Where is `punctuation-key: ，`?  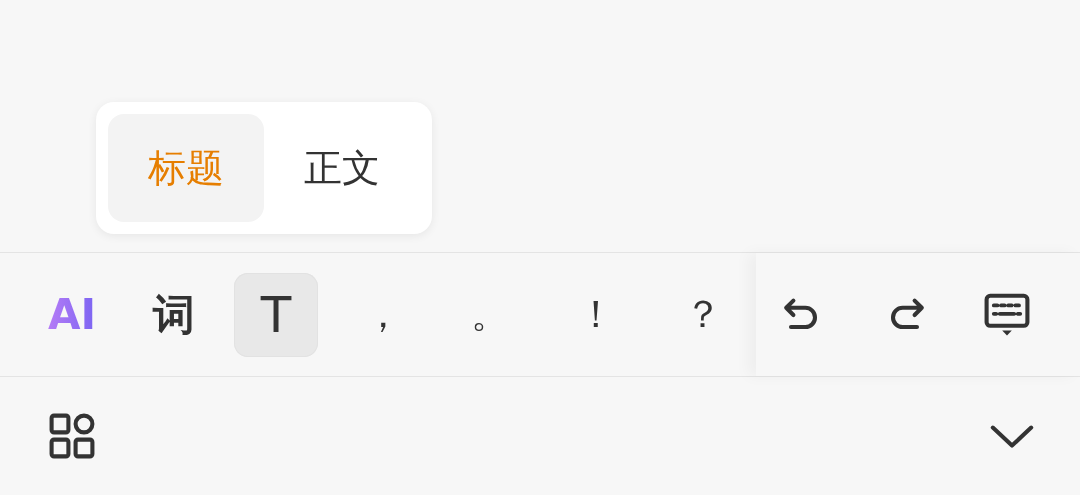
punctuation-key: ， is located at coordinates (383, 314).